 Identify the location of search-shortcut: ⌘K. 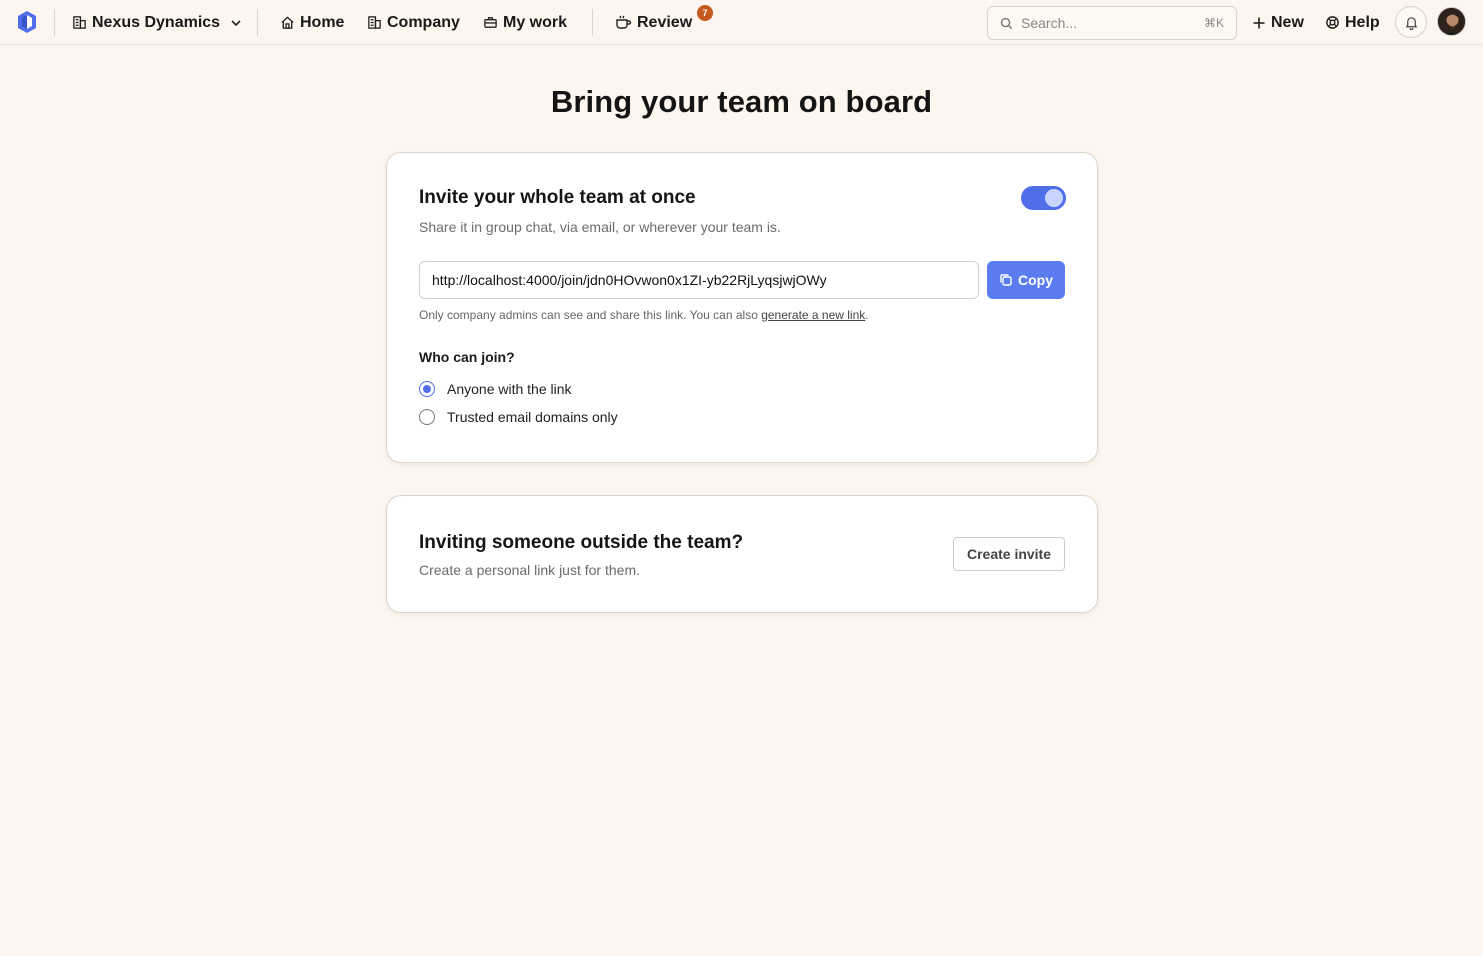
(1213, 23).